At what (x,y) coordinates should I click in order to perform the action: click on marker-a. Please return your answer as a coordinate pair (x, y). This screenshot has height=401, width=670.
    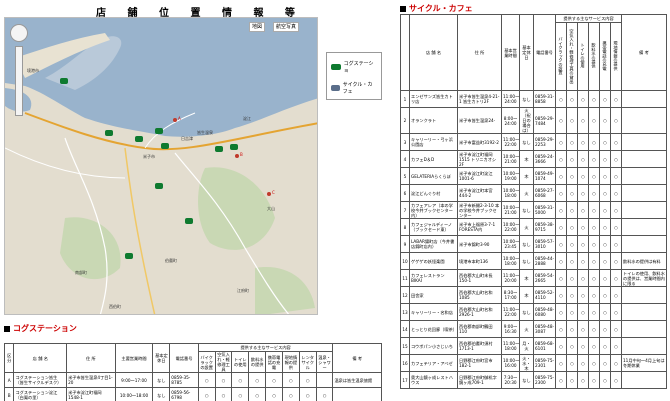
    Looking at the image, I should click on (175, 120).